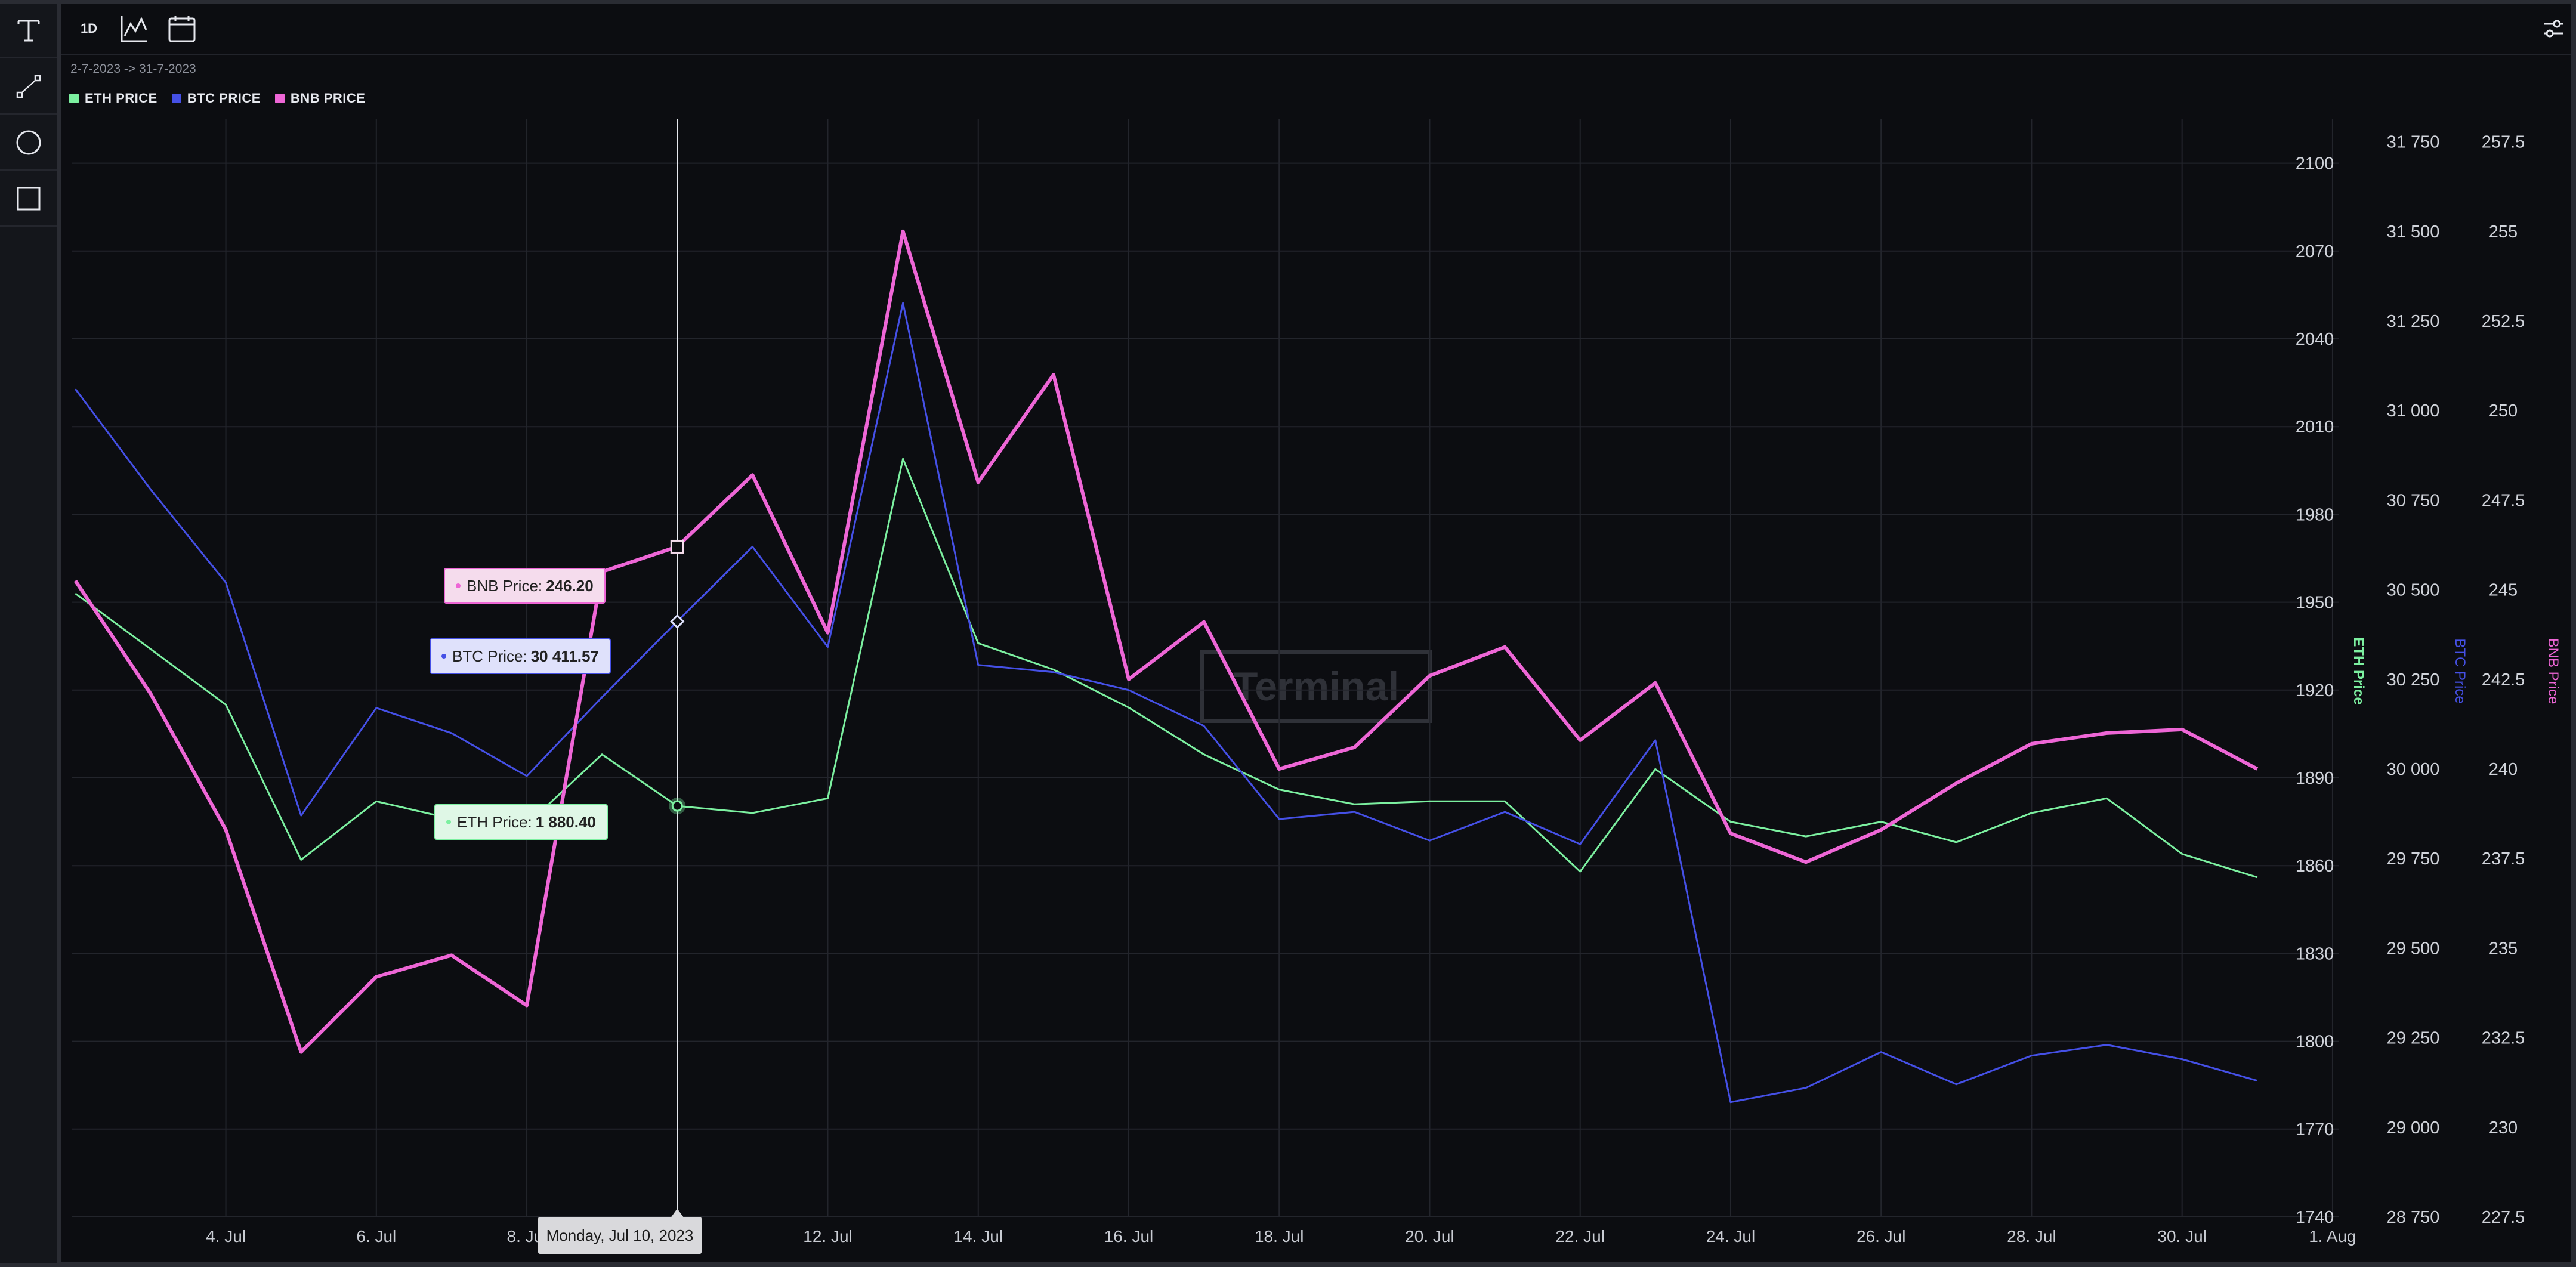 This screenshot has width=2576, height=1267. Describe the element at coordinates (2504, 1217) in the screenshot. I see `y-tick-label: 227.5` at that location.